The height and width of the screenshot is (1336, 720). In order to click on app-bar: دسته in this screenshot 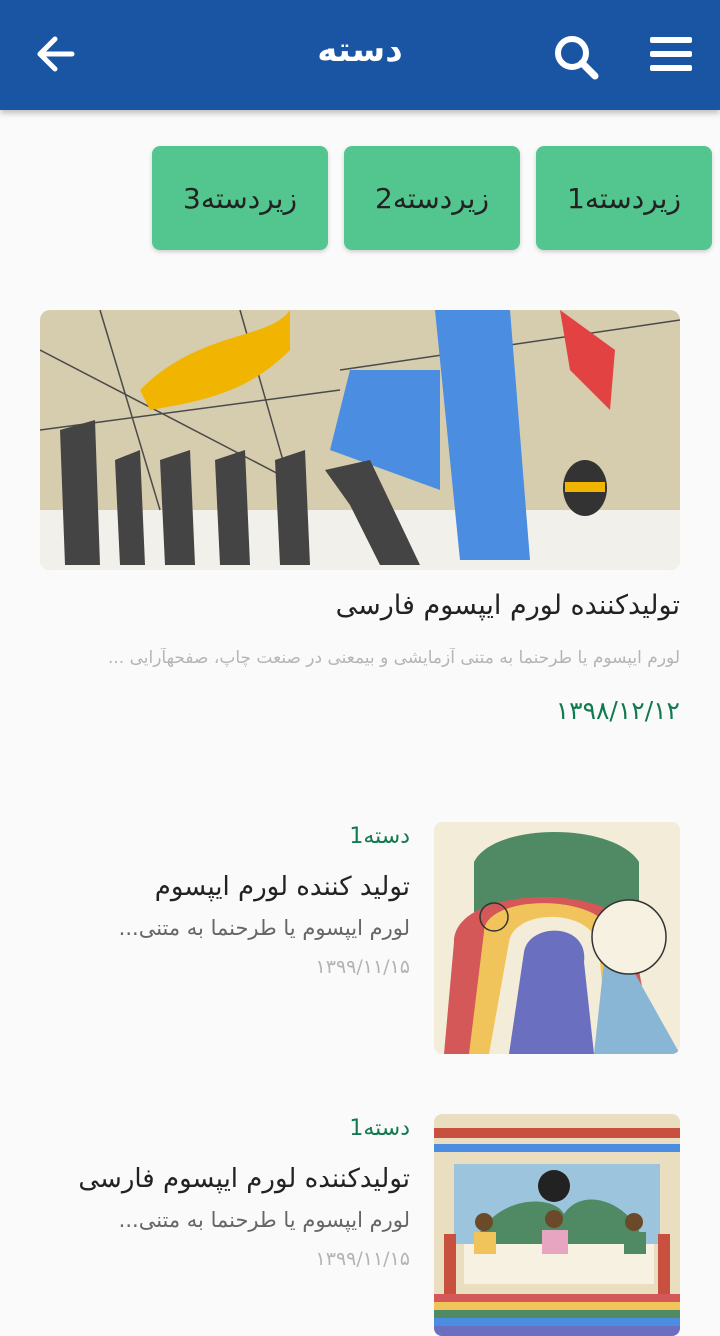, I will do `click(360, 55)`.